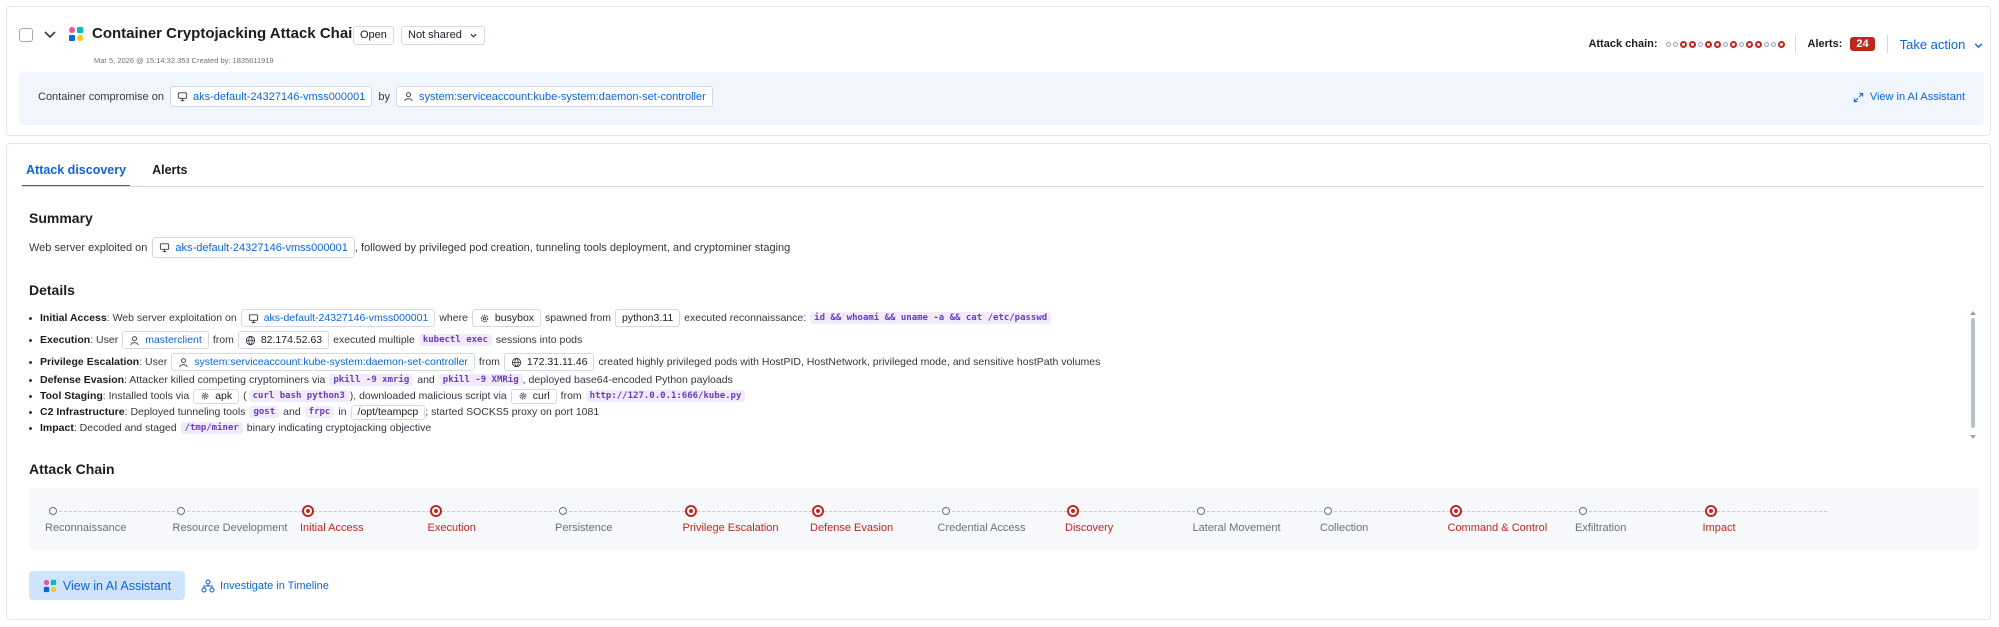  Describe the element at coordinates (52, 290) in the screenshot. I see `details-heading: Details` at that location.